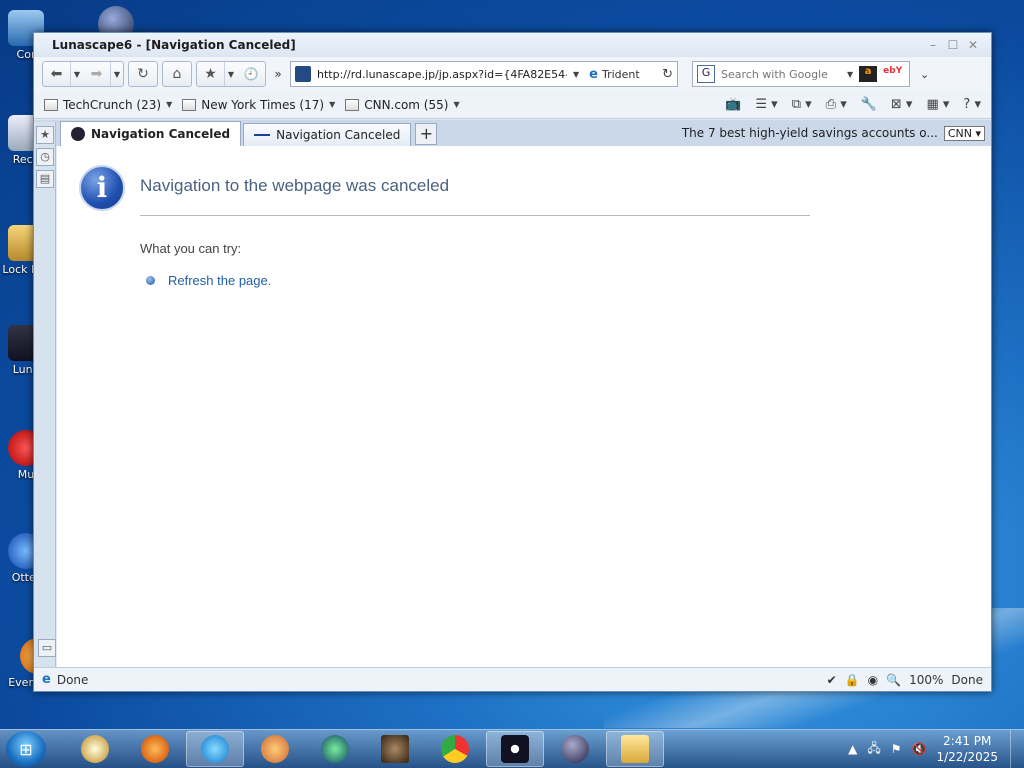 The width and height of the screenshot is (1024, 768). Describe the element at coordinates (919, 749) in the screenshot. I see `volume-muted-icon: 🔇` at that location.